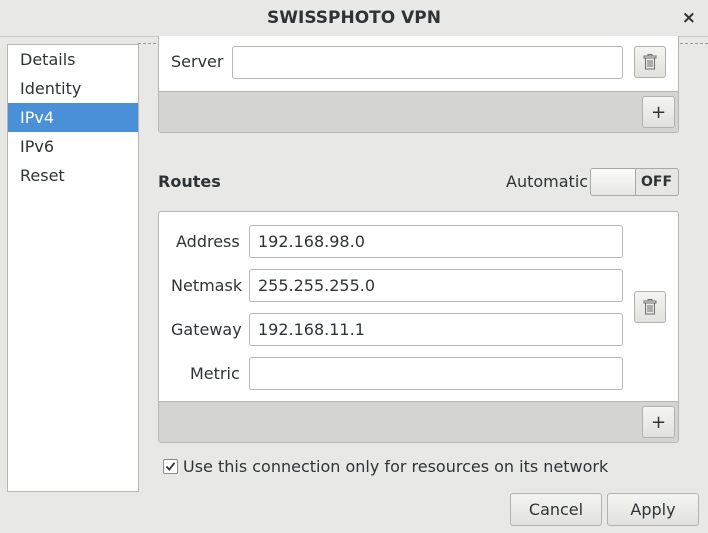 This screenshot has width=708, height=533. Describe the element at coordinates (689, 18) in the screenshot. I see `close-icon: ×` at that location.